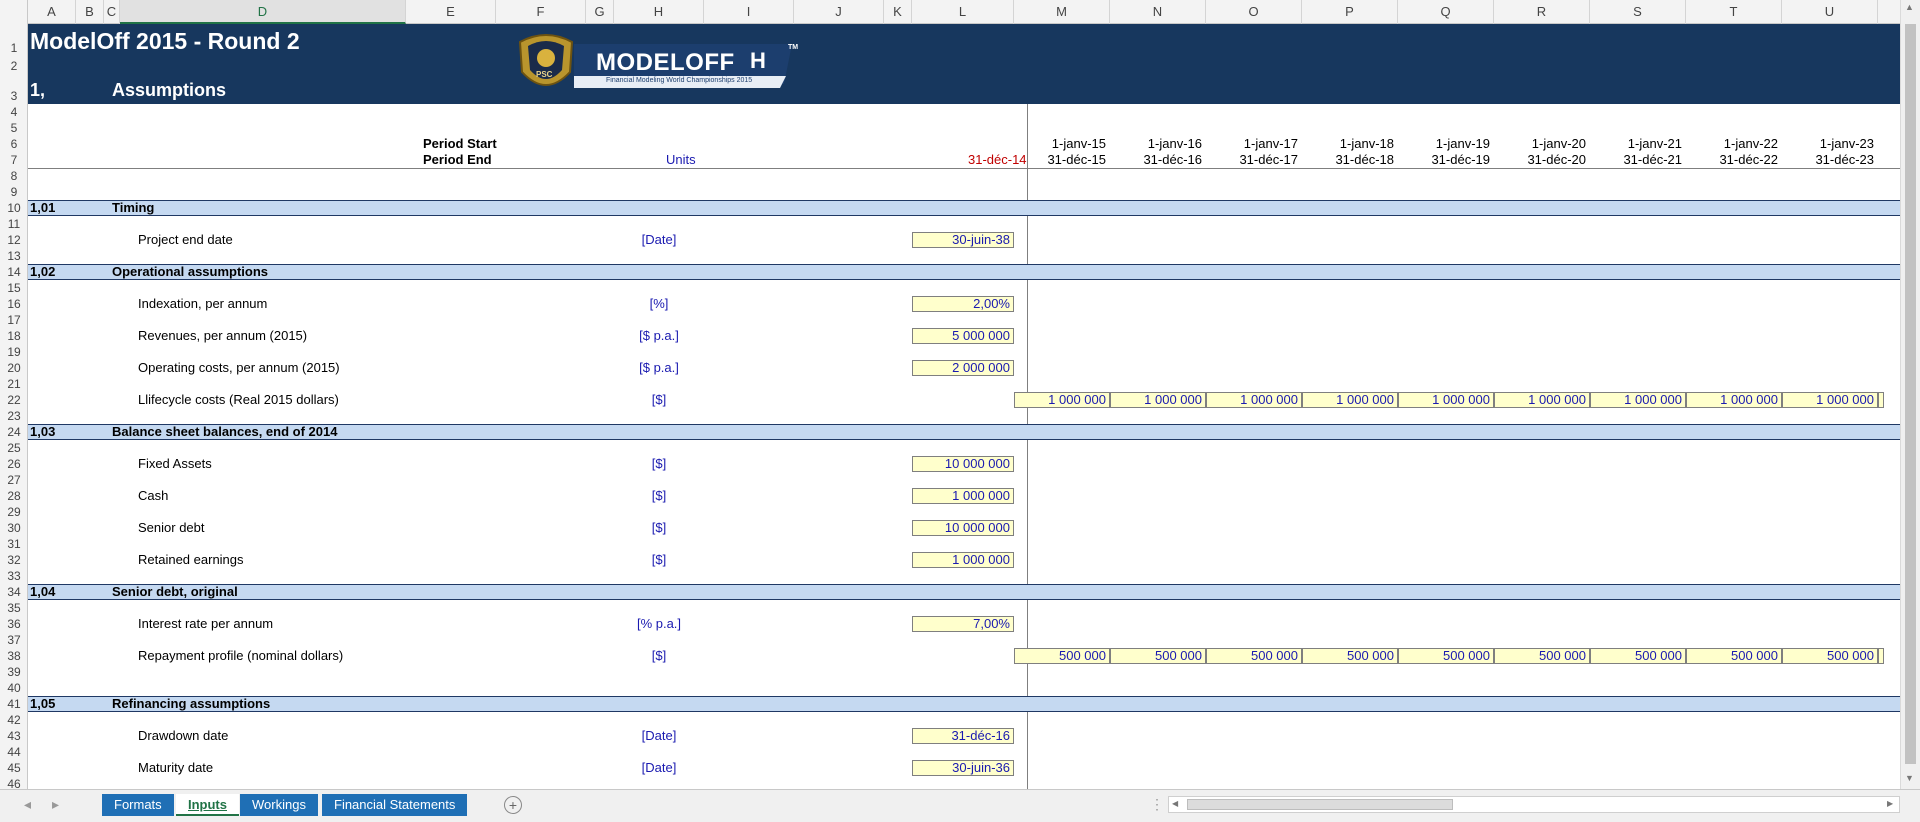  Describe the element at coordinates (1881, 400) in the screenshot. I see `lifecycle-cost-cell-overflow` at that location.